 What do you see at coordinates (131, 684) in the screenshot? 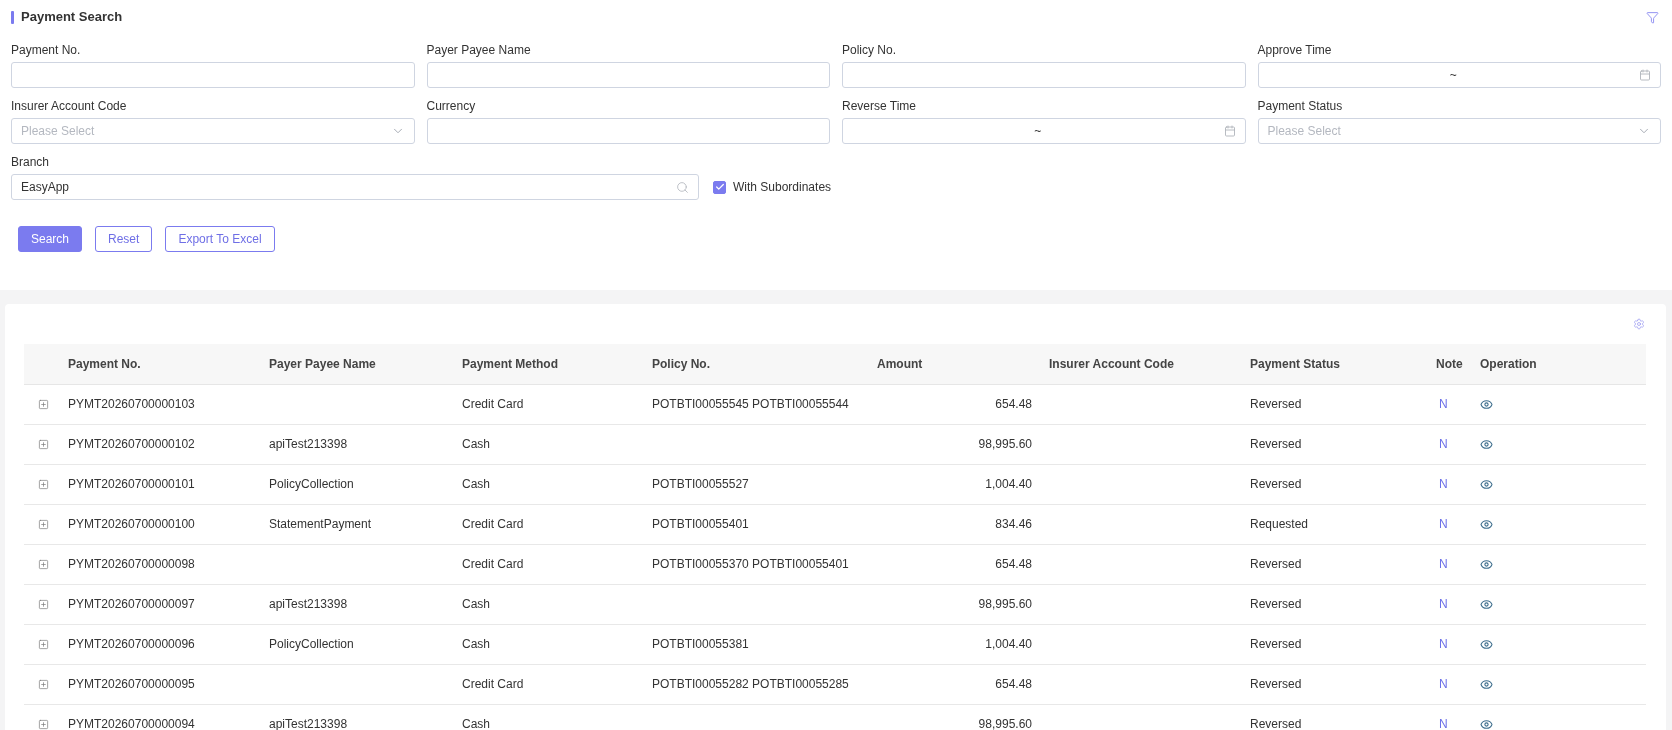
I see `table-cell: PYMT20260700000095` at bounding box center [131, 684].